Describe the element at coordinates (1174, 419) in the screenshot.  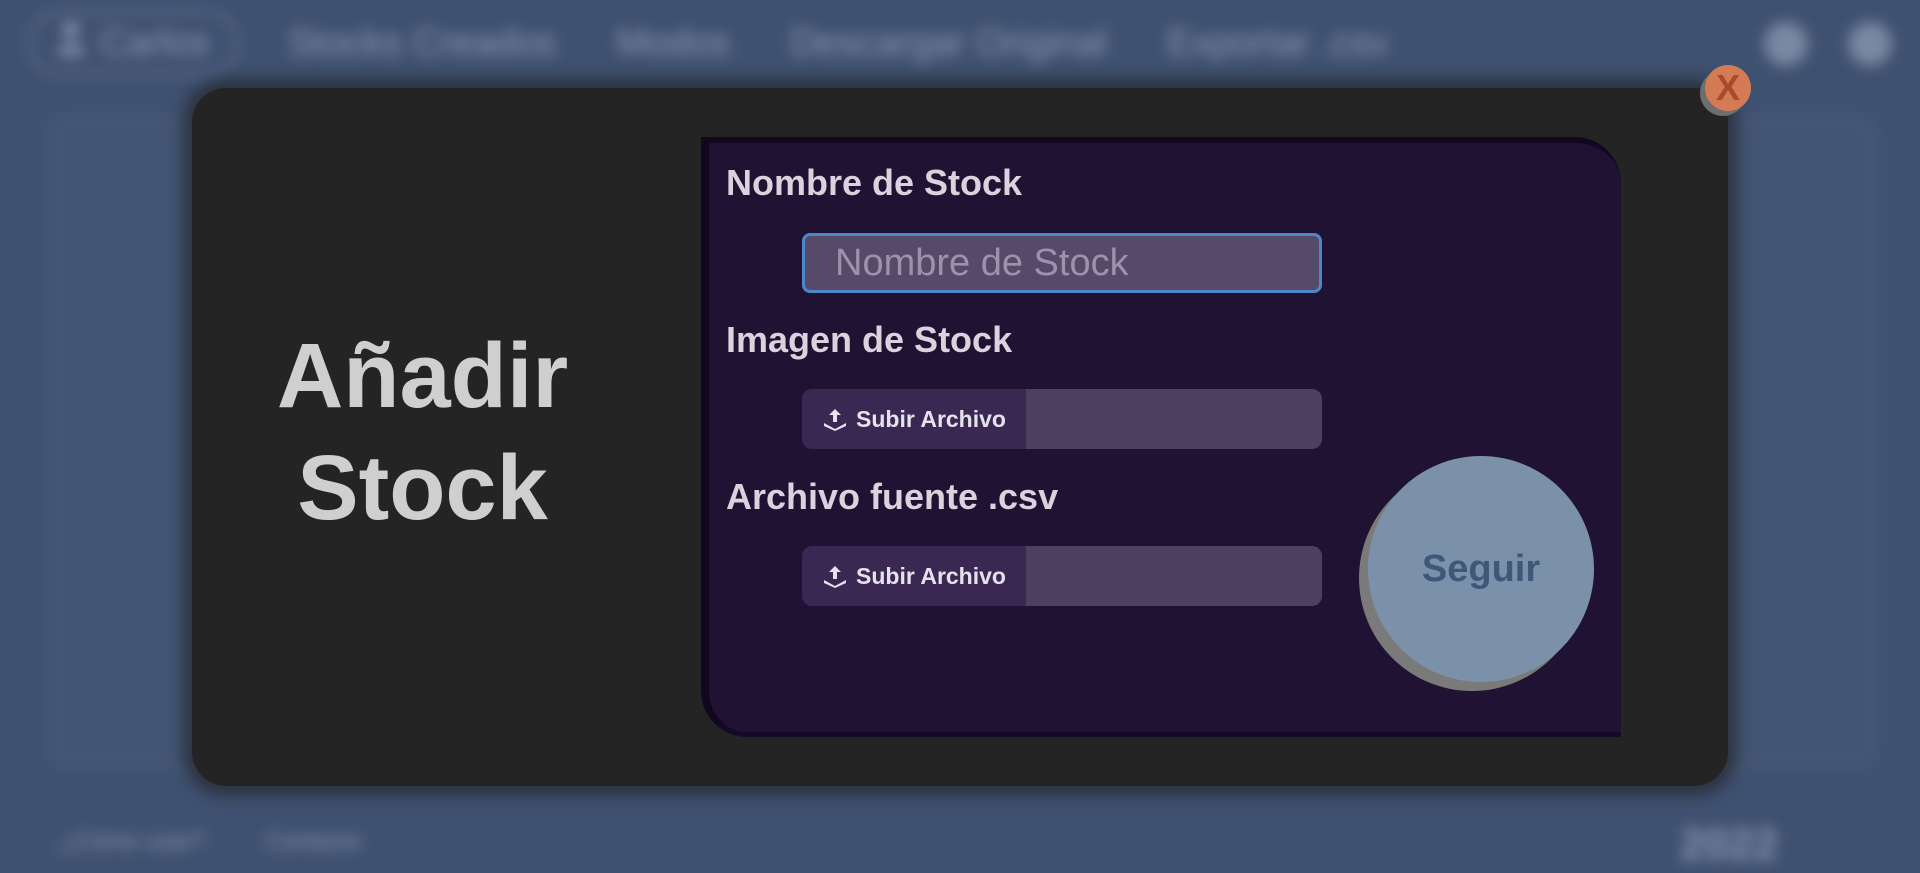
I see `stock-image-file-name` at that location.